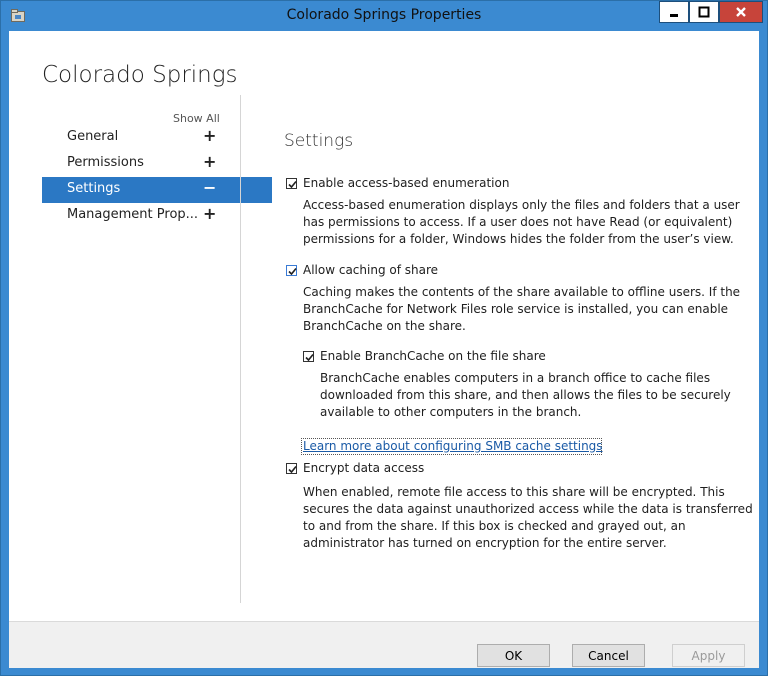 The height and width of the screenshot is (676, 768). What do you see at coordinates (93, 136) in the screenshot?
I see `nav-label: General` at bounding box center [93, 136].